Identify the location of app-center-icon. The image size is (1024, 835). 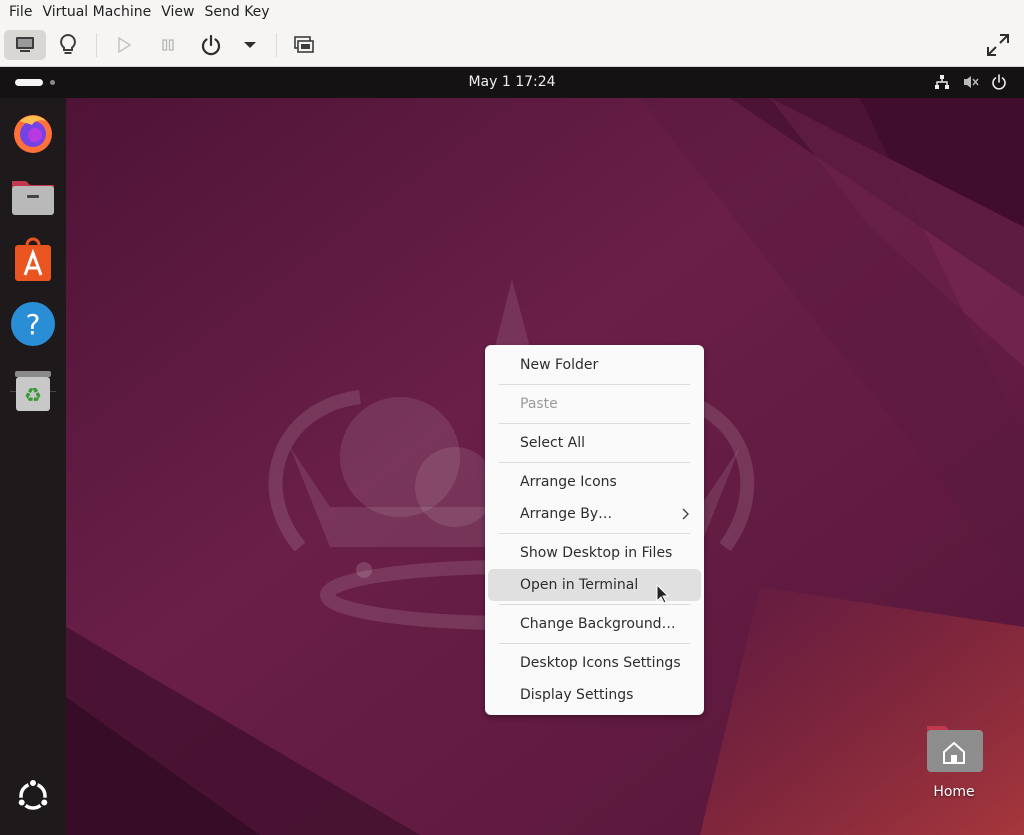
(33, 262).